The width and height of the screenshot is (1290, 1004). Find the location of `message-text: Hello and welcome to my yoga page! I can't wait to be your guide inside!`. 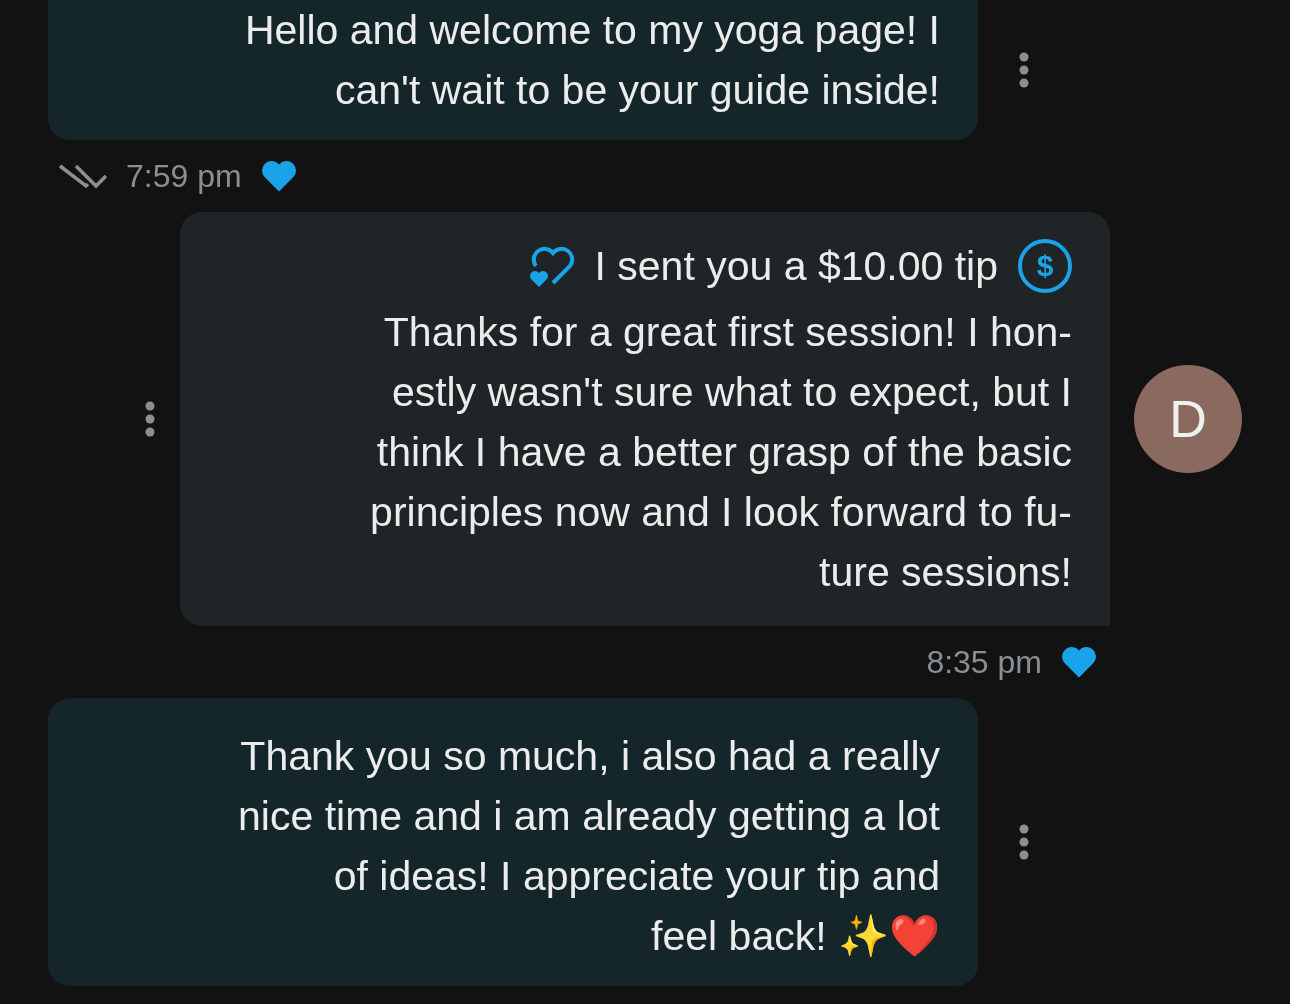

message-text: Hello and welcome to my yoga page! I can't wait to be your guide inside! is located at coordinates (591, 60).